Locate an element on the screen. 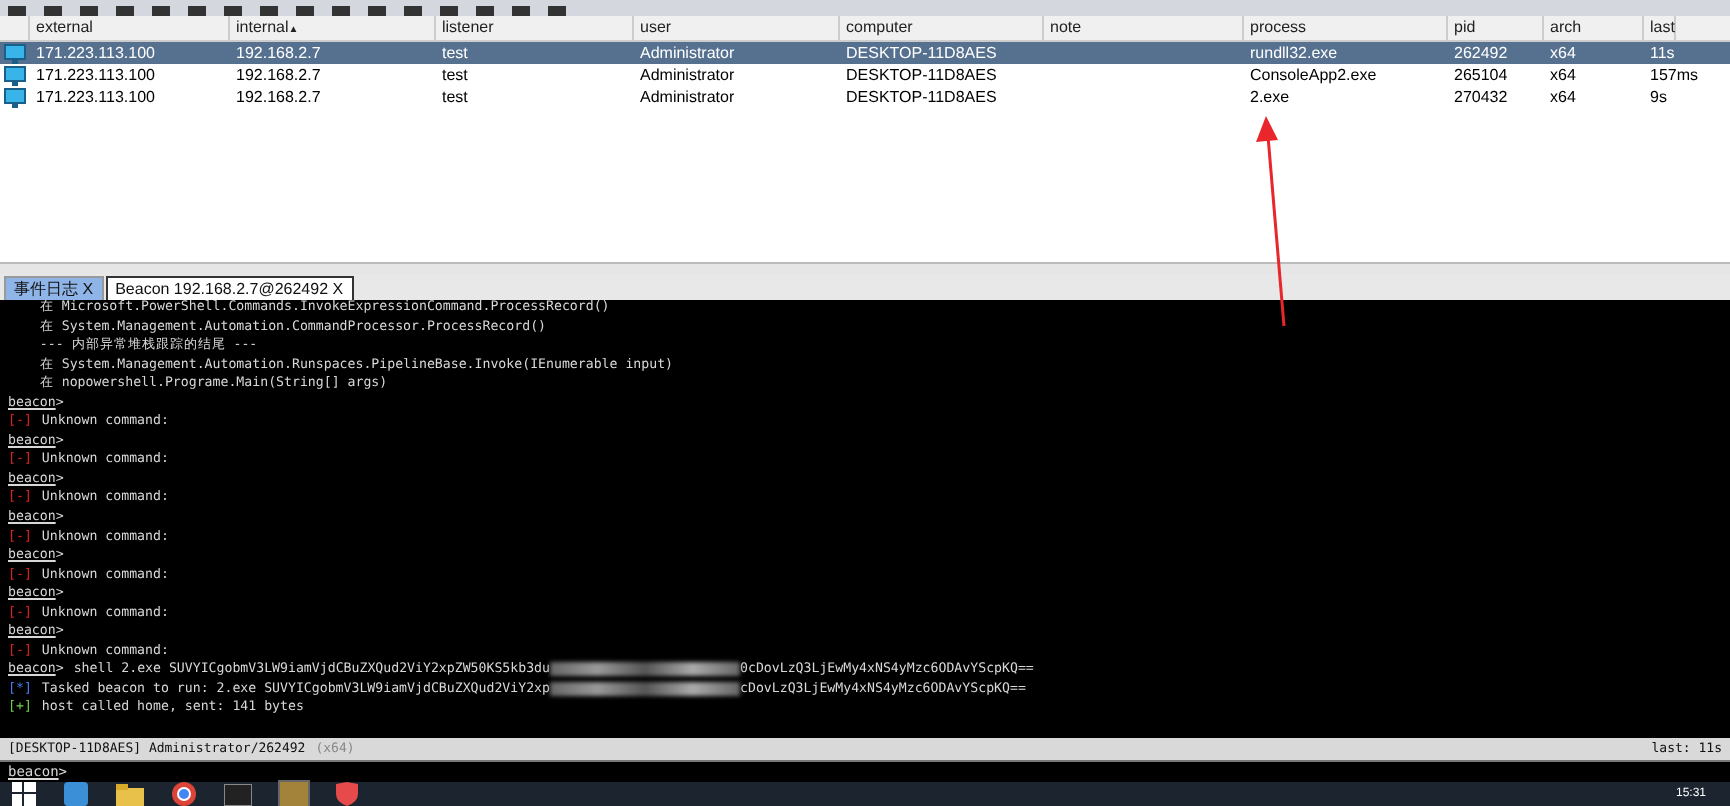  column-header: arch is located at coordinates (1594, 28).